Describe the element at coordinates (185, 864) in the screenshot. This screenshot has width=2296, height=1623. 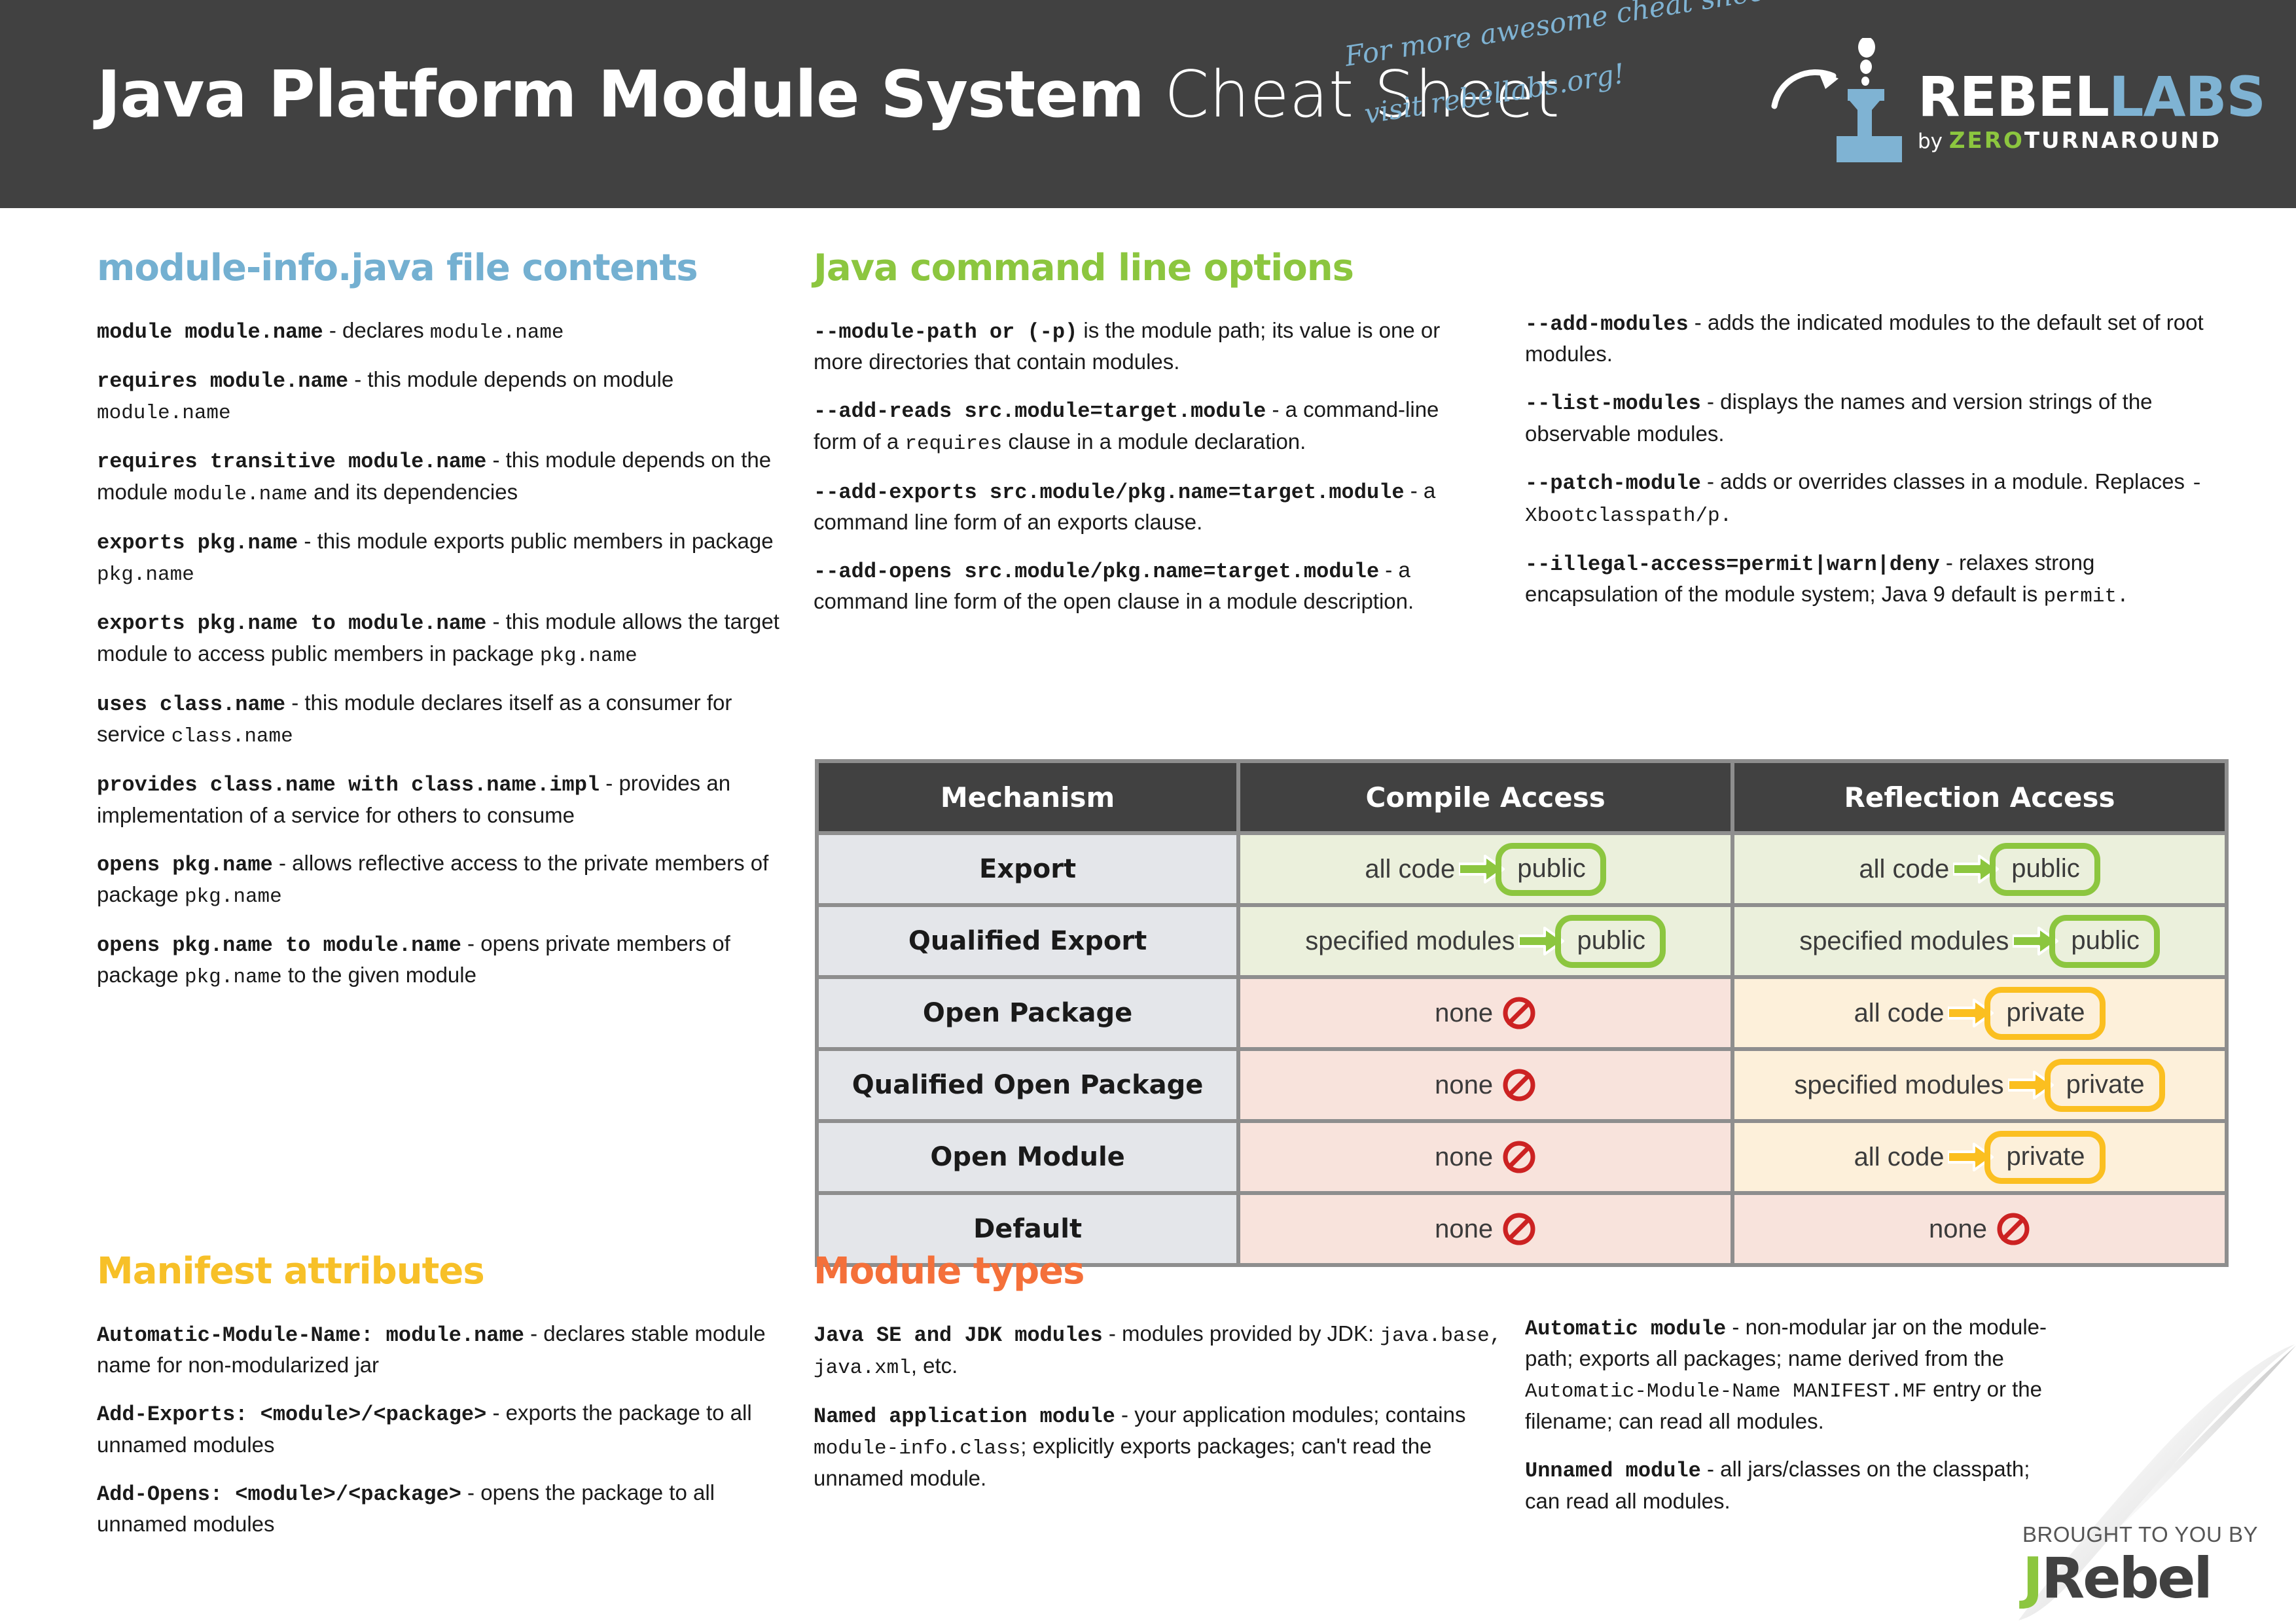
I see `entry-code: opens pkg.name` at that location.